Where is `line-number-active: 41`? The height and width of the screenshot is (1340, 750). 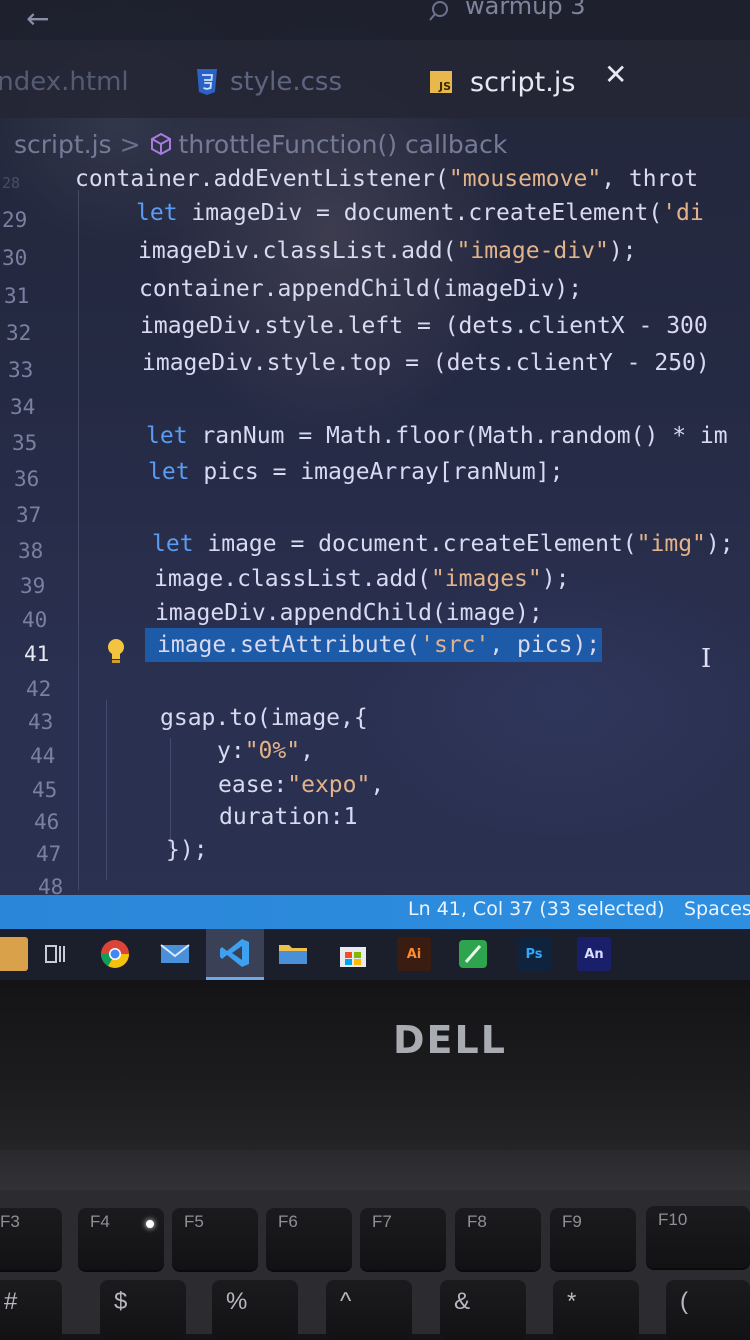 line-number-active: 41 is located at coordinates (37, 654).